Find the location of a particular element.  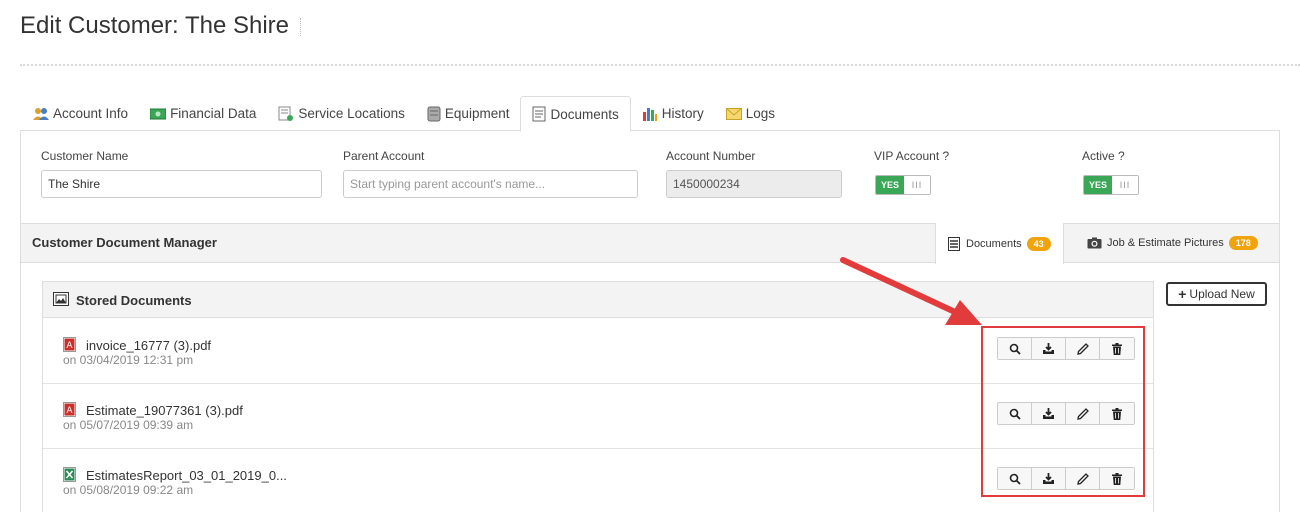

title-caret is located at coordinates (300, 27).